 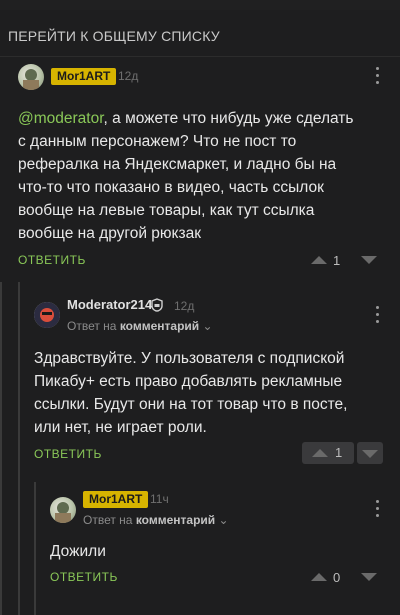 What do you see at coordinates (159, 499) in the screenshot?
I see `comment-time: 11ч` at bounding box center [159, 499].